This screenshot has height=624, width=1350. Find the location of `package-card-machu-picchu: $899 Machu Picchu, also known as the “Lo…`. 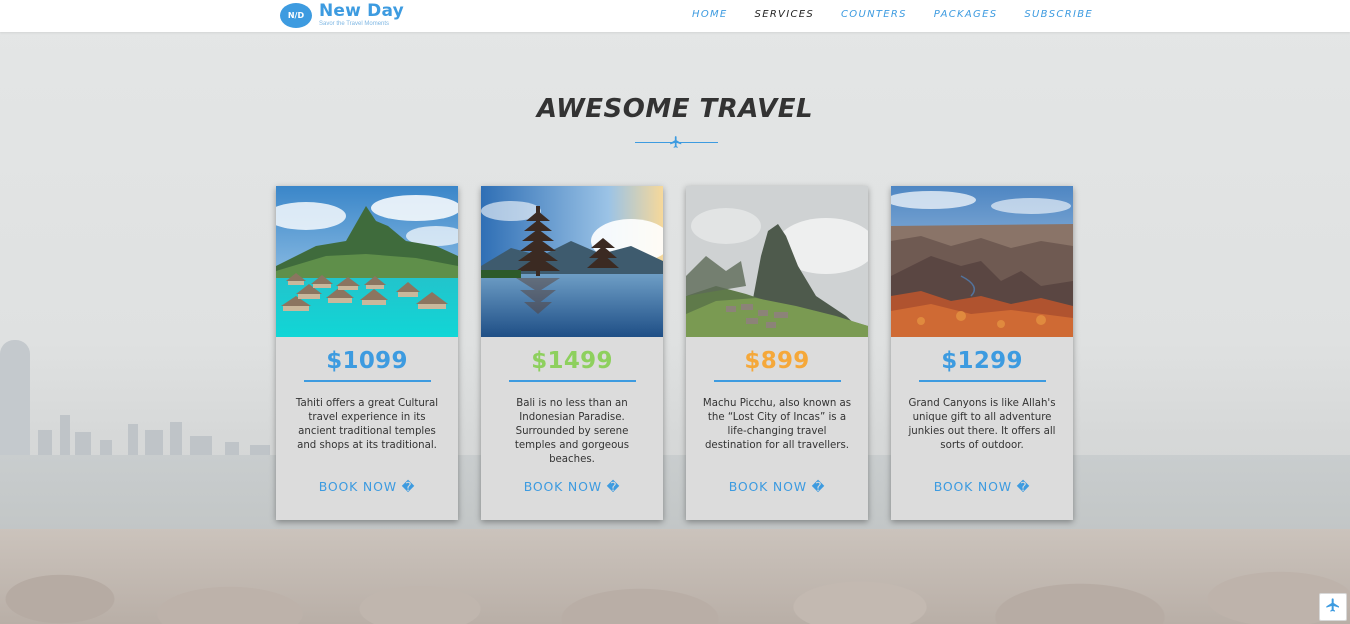

package-card-machu-picchu: $899 Machu Picchu, also known as the “Lo… is located at coordinates (777, 353).